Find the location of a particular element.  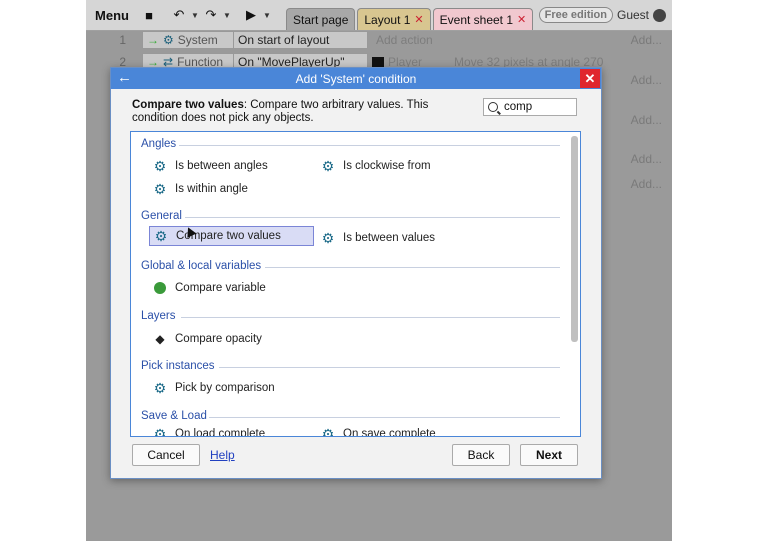

redo-dropdown-icon: ▼ is located at coordinates (227, 15).